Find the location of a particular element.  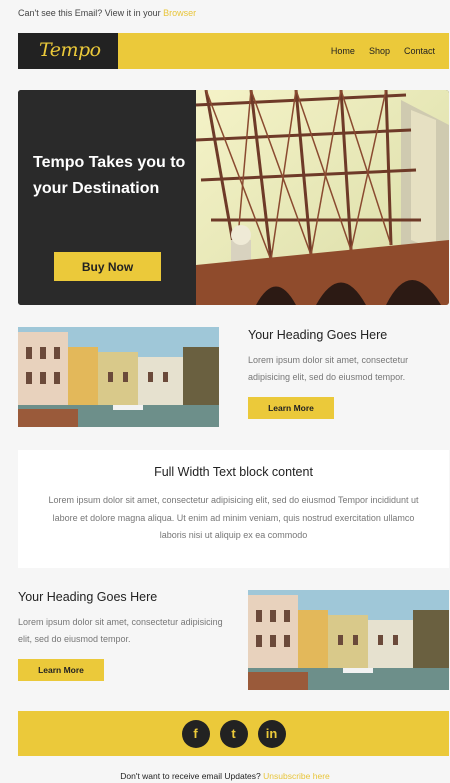

twitter-icon: t is located at coordinates (233, 733).